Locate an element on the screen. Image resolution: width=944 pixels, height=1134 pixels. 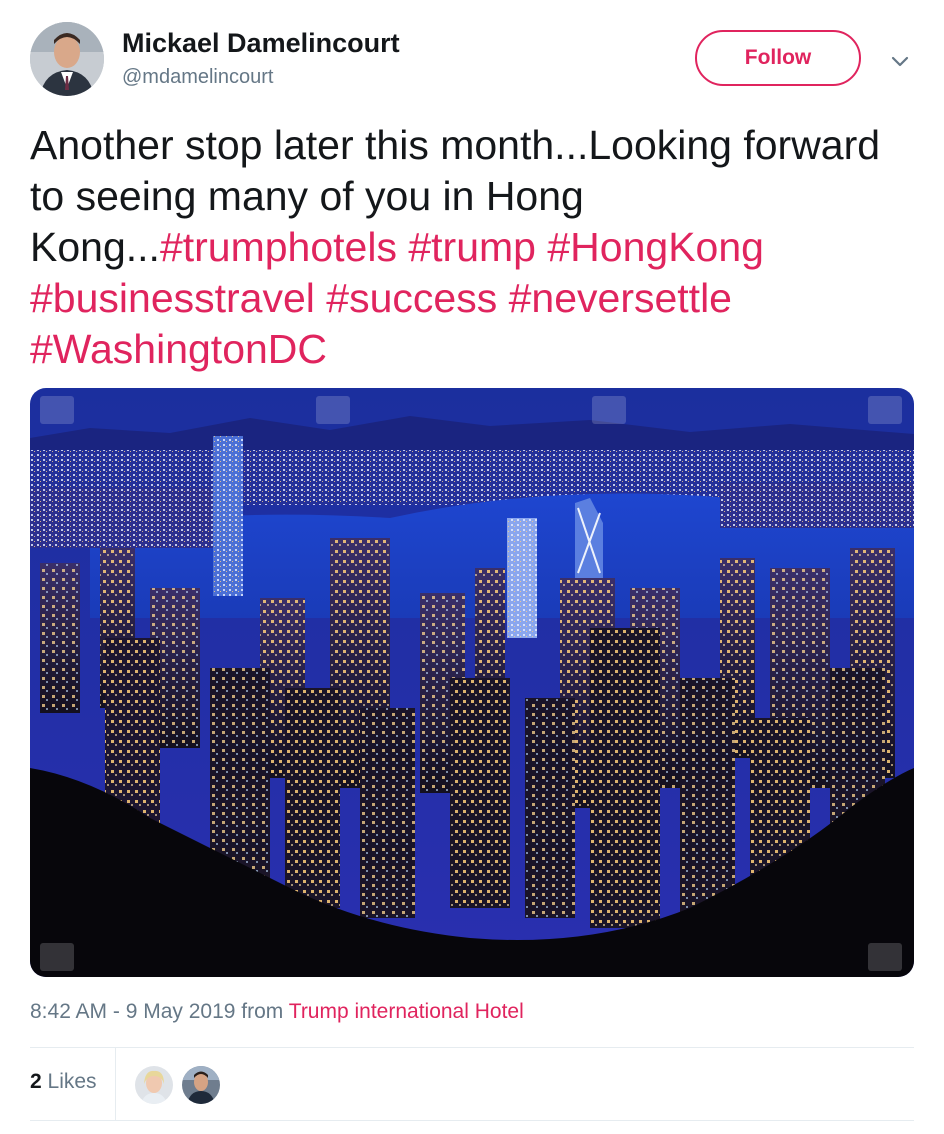
chevron-down-icon is located at coordinates (900, 61).